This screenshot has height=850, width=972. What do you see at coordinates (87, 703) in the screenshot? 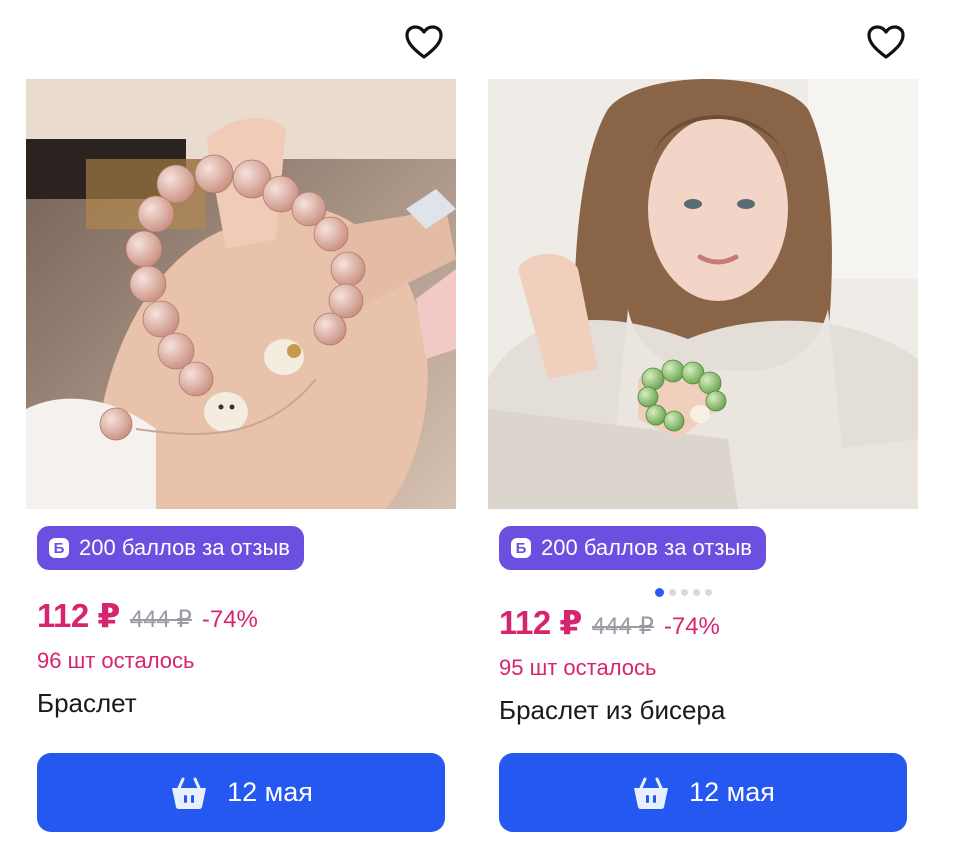
I see `product-title: Браслет` at bounding box center [87, 703].